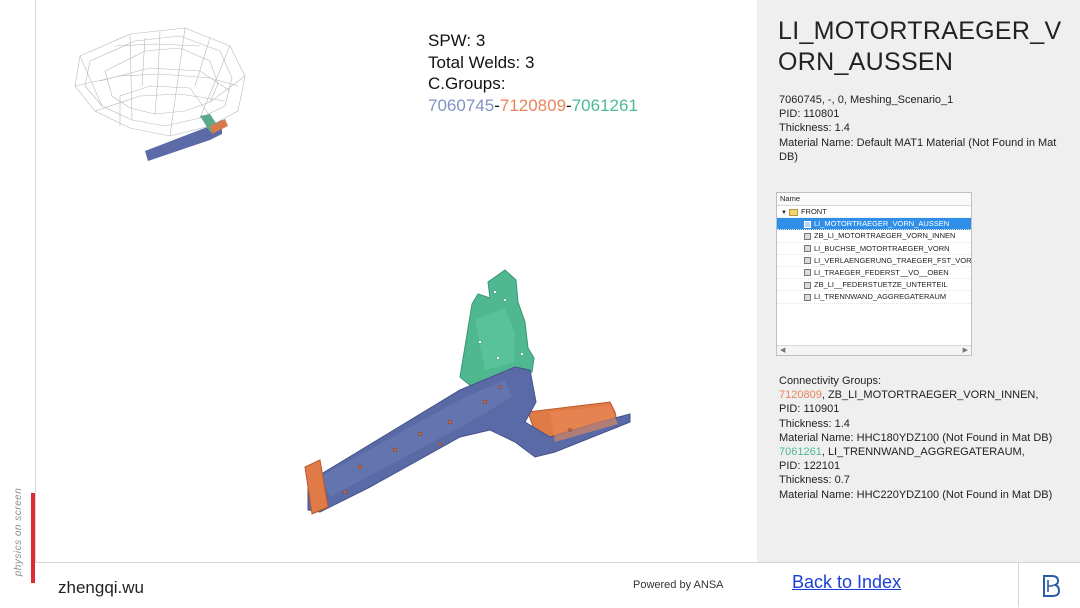 The width and height of the screenshot is (1080, 608). What do you see at coordinates (101, 587) in the screenshot?
I see `author-name: zhengqi.wu` at bounding box center [101, 587].